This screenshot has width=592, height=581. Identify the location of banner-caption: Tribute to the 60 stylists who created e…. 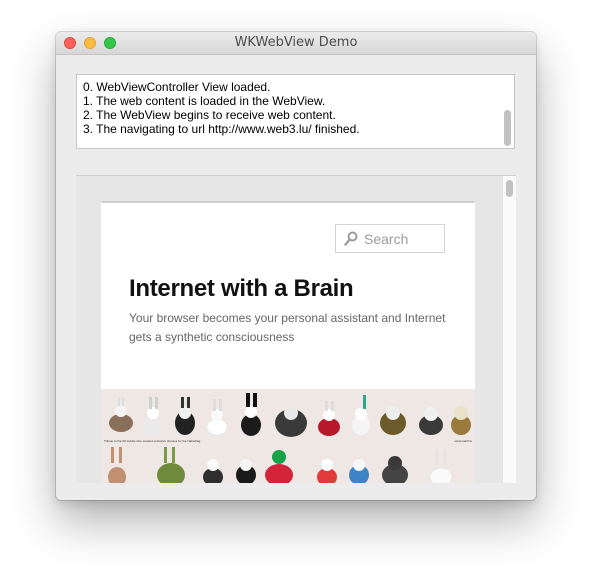
(152, 441).